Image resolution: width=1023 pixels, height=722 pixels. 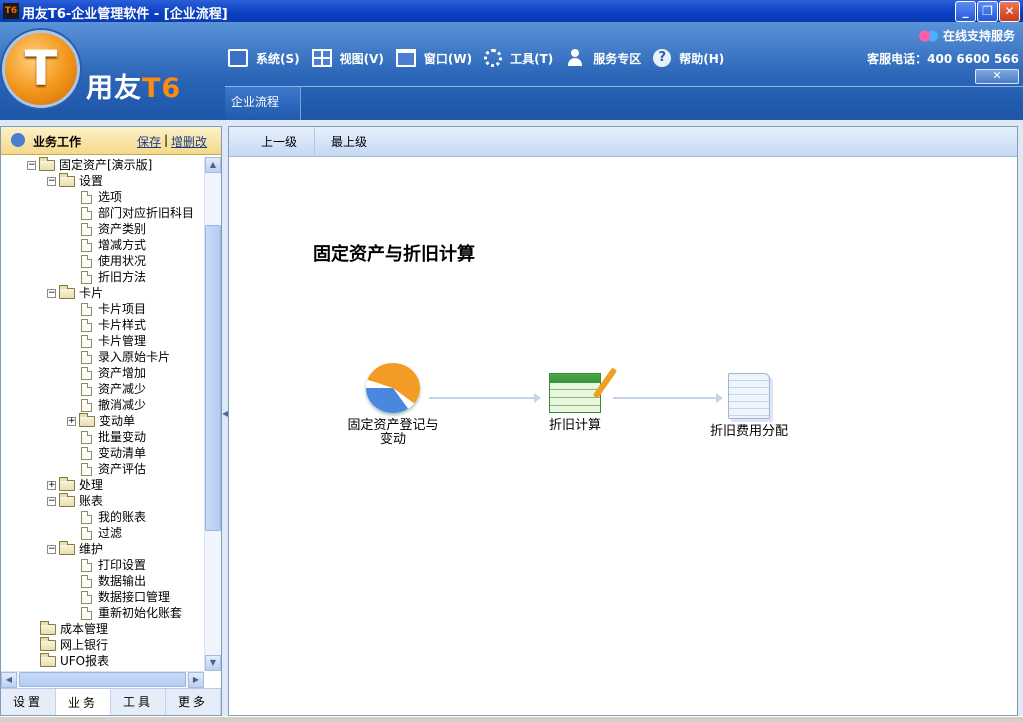 What do you see at coordinates (113, 373) in the screenshot?
I see `tree-item: 资产增加` at bounding box center [113, 373].